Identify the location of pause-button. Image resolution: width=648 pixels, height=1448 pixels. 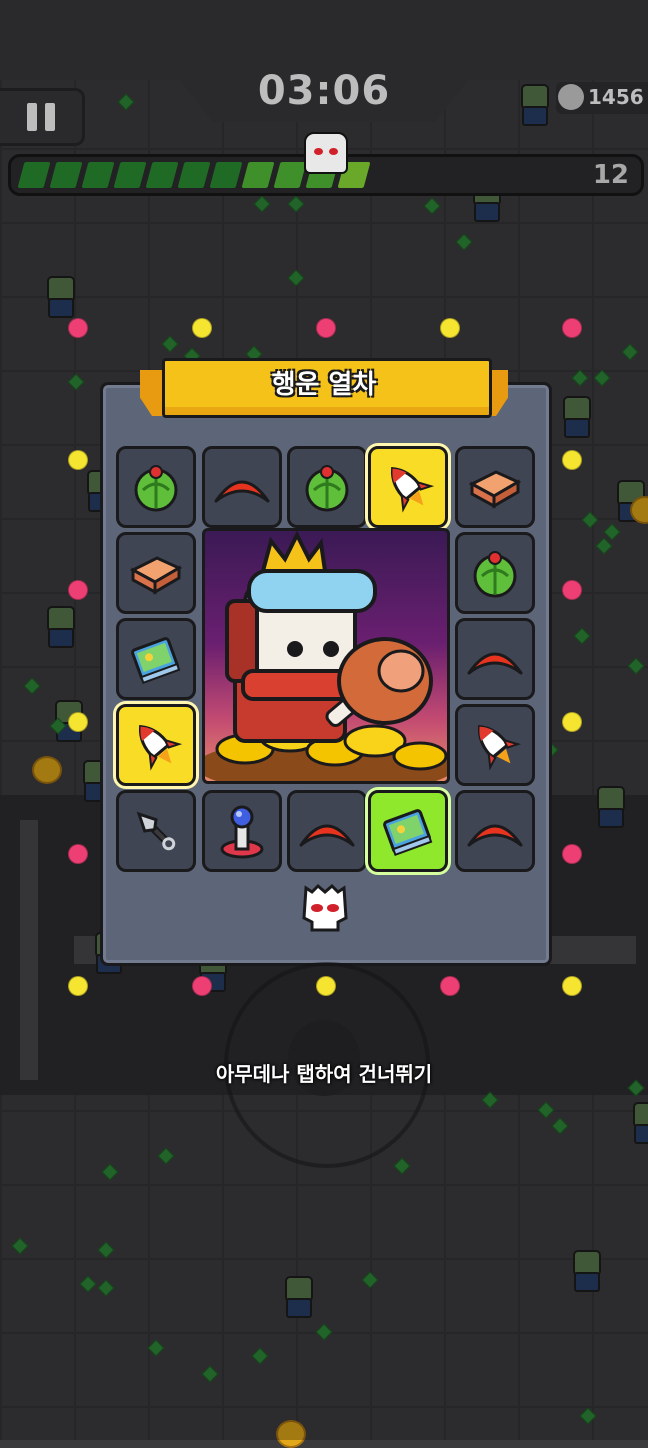
(42, 117).